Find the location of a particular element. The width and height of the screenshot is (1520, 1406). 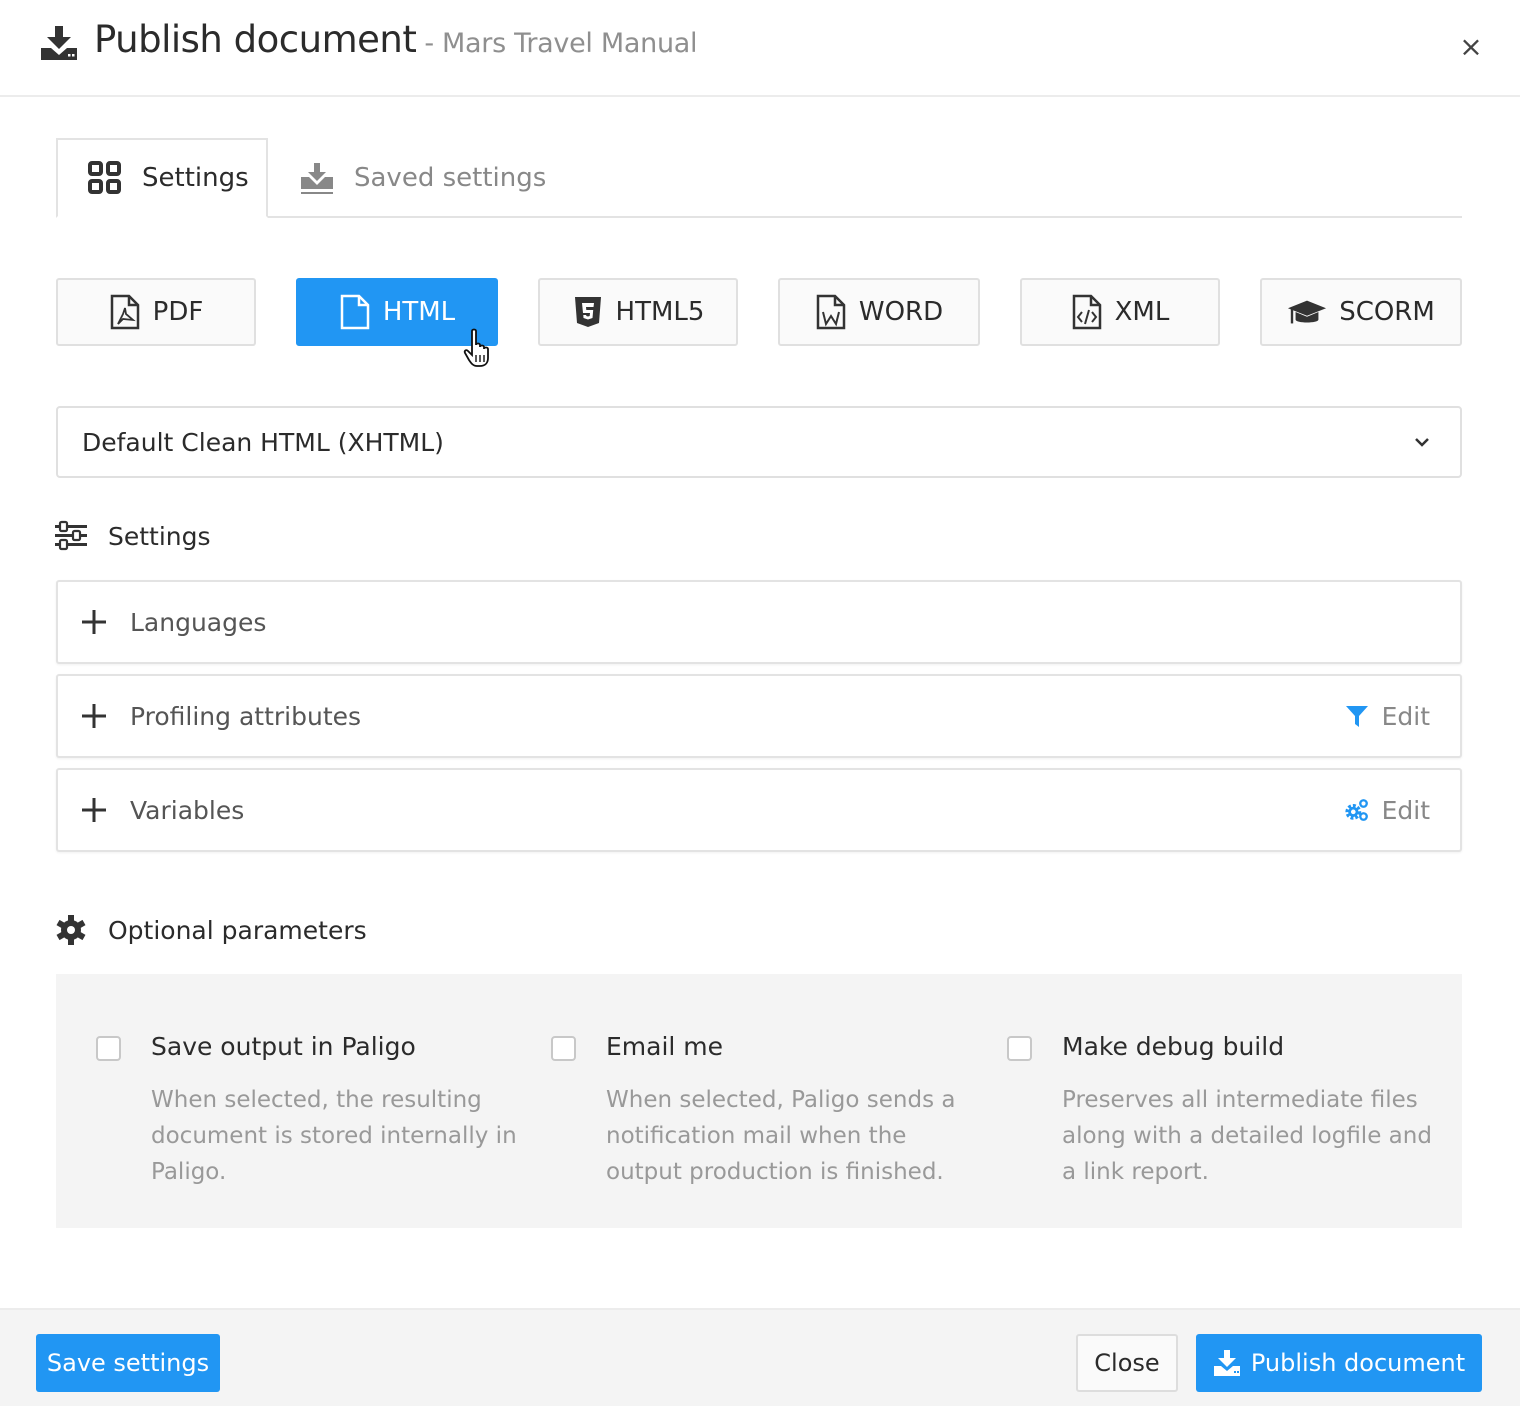

save-output-title: Save output in Paligo is located at coordinates (283, 1046).